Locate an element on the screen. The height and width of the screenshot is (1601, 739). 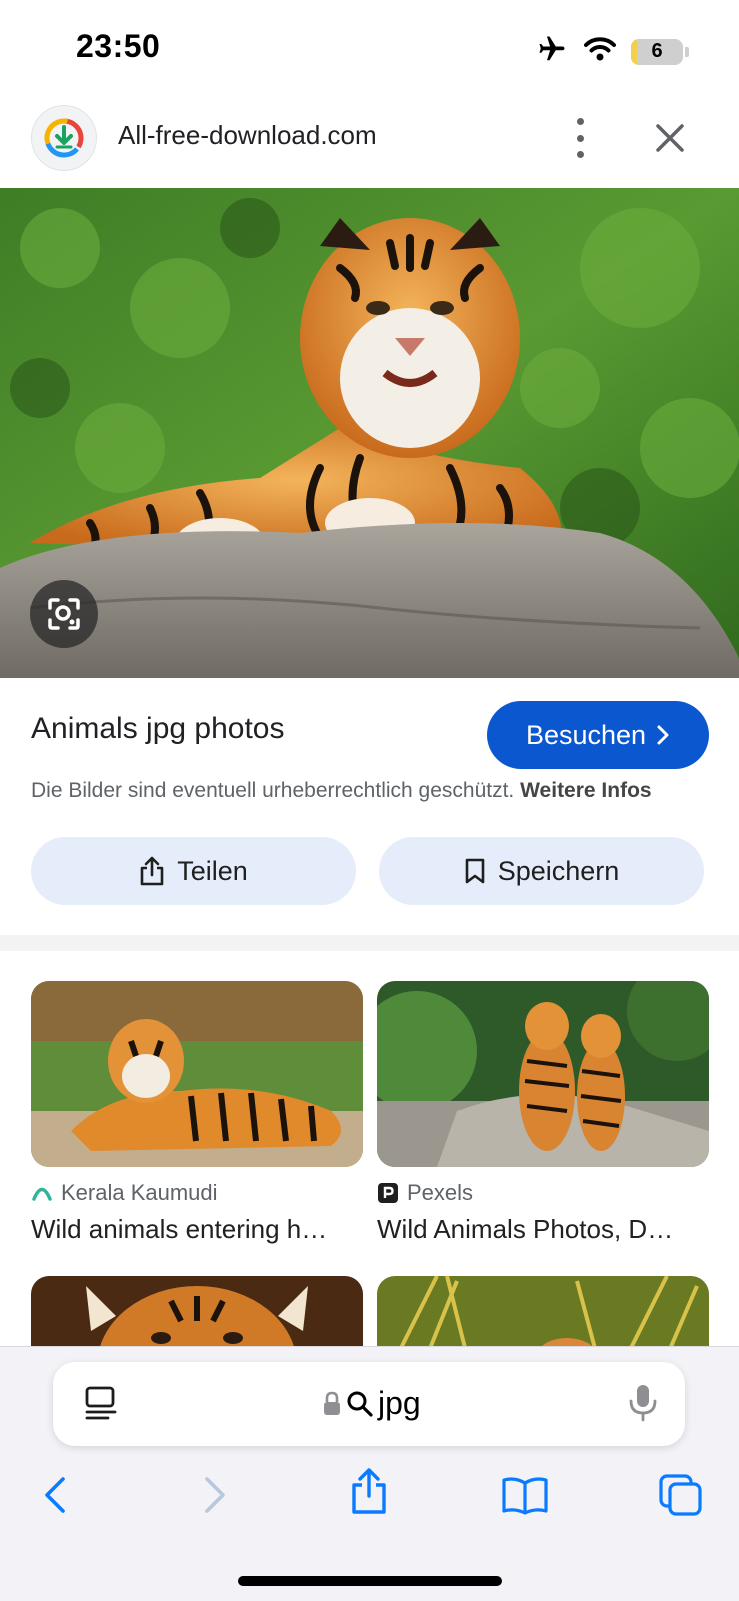
lock-icon is located at coordinates (332, 1403).